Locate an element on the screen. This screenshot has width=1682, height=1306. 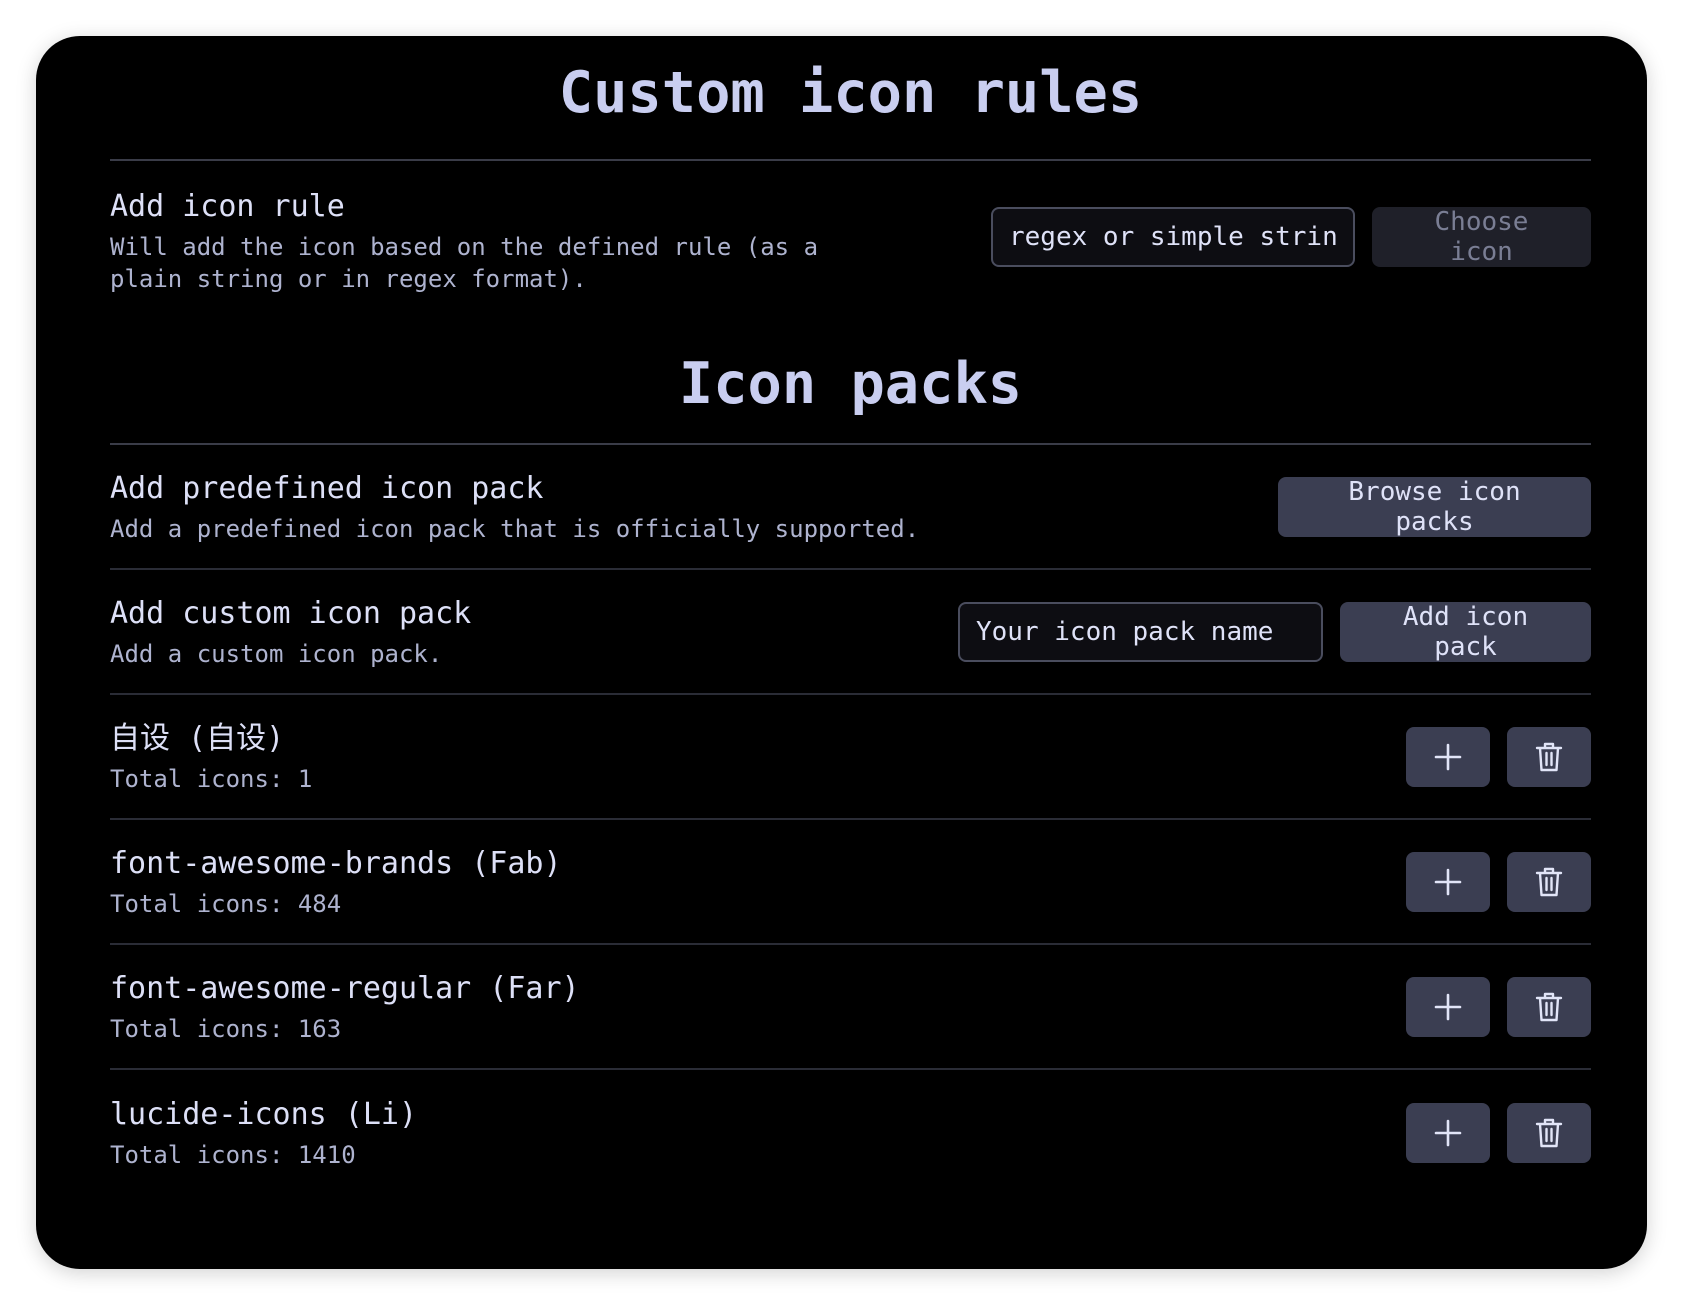
icon-pack-count: Total icons: 1410 is located at coordinates (233, 1154).